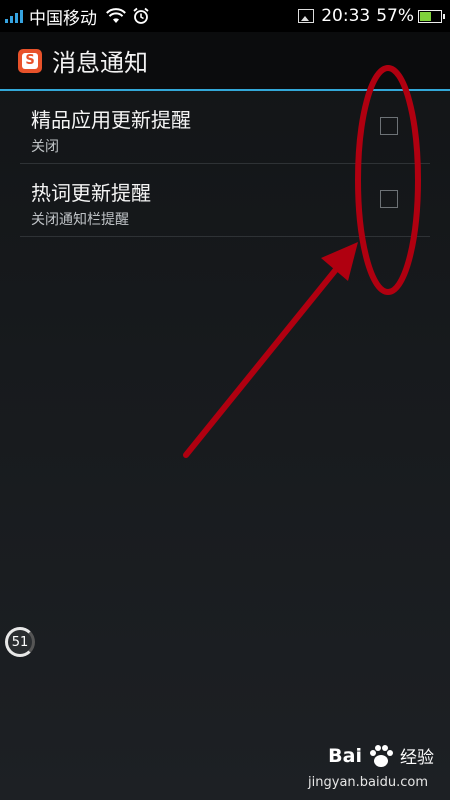  What do you see at coordinates (225, 60) in the screenshot?
I see `action-bar: S 消息通知` at bounding box center [225, 60].